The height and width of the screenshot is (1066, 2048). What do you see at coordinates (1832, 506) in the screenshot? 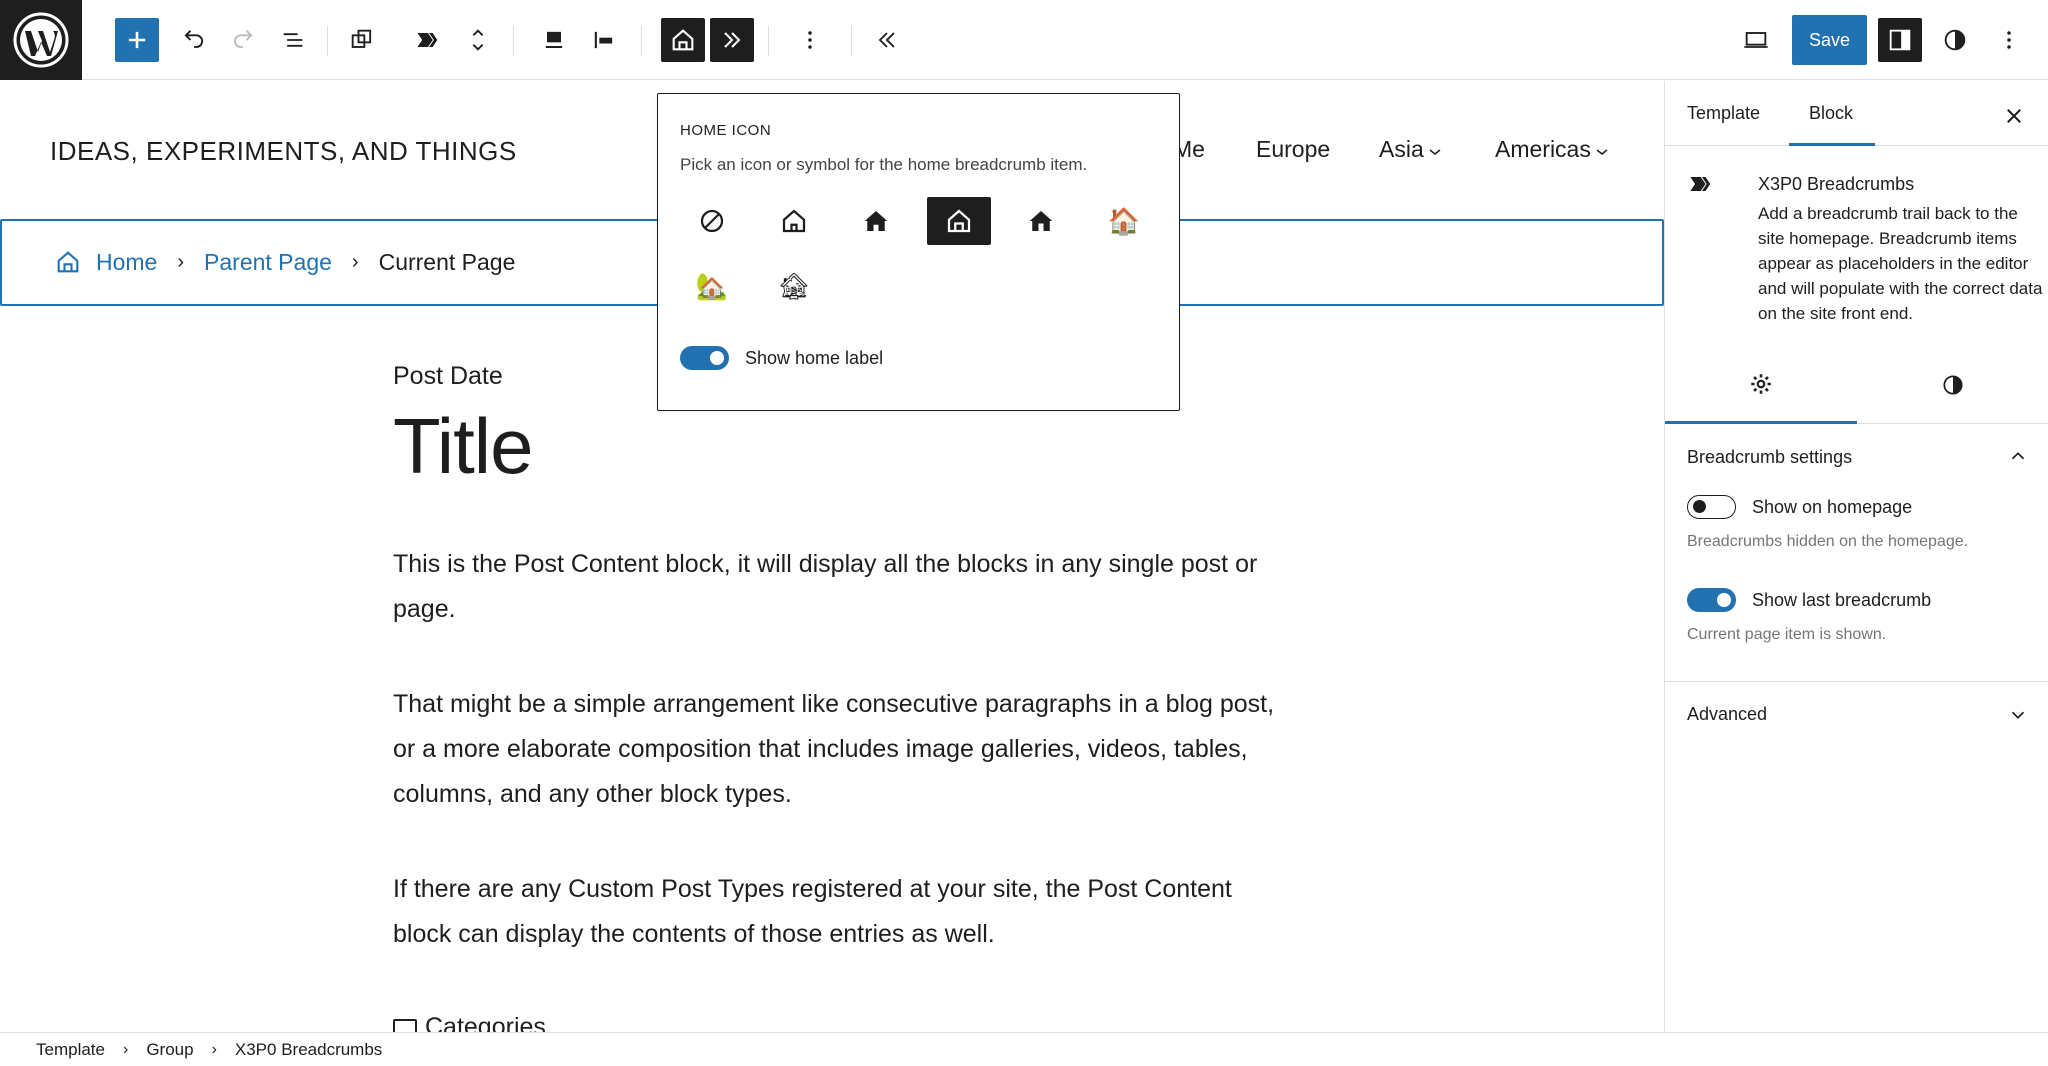
I see `show-on-homepage-label: Show on homepage` at bounding box center [1832, 506].